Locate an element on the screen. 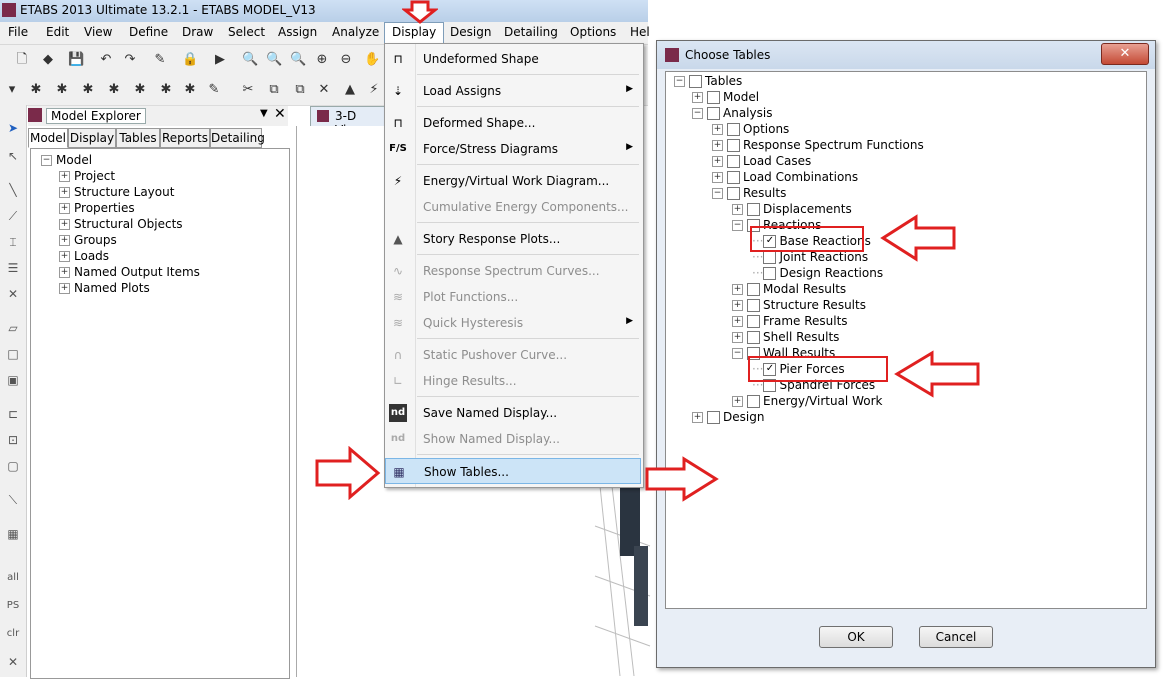 This screenshot has height=680, width=1172. menu-file: File is located at coordinates (18, 32).